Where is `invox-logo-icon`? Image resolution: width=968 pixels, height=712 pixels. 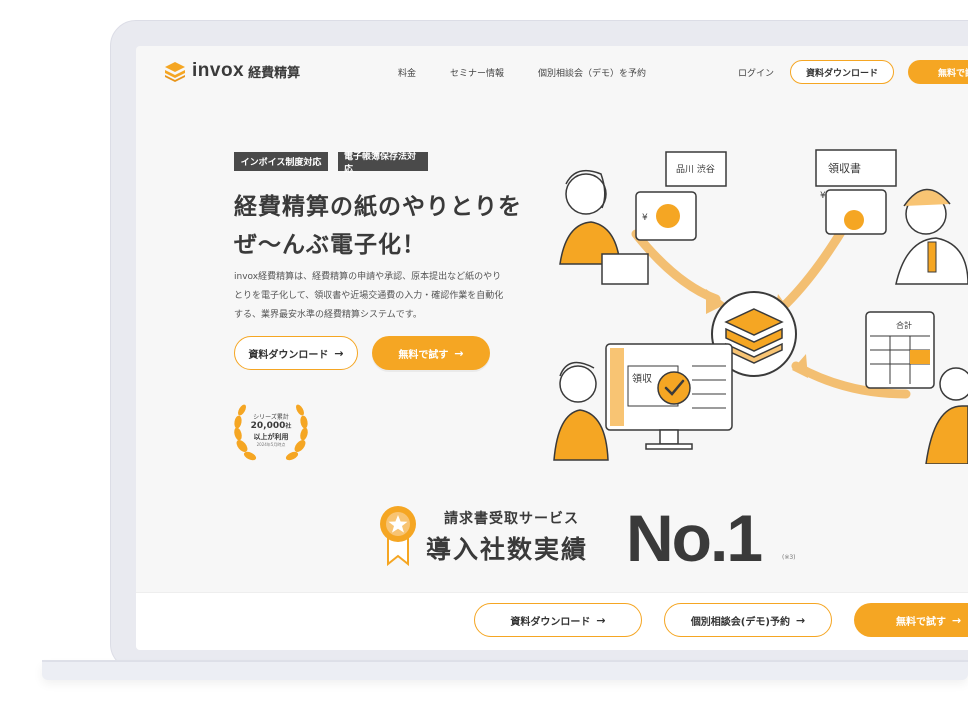
invox-logo-icon is located at coordinates (175, 72).